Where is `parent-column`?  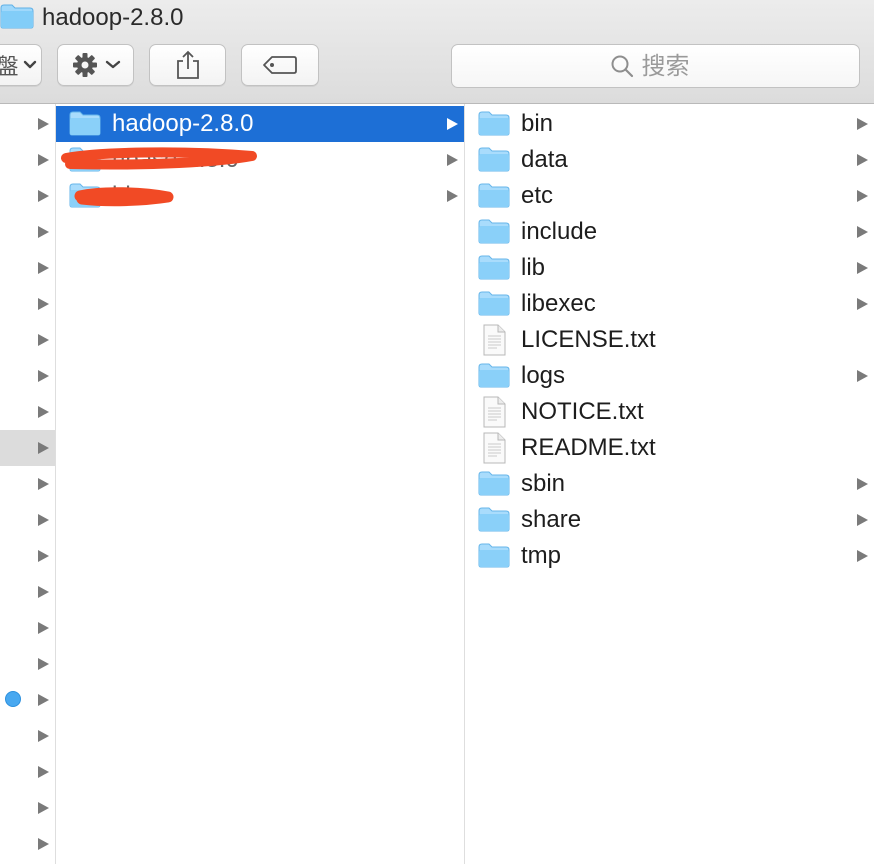 parent-column is located at coordinates (28, 484).